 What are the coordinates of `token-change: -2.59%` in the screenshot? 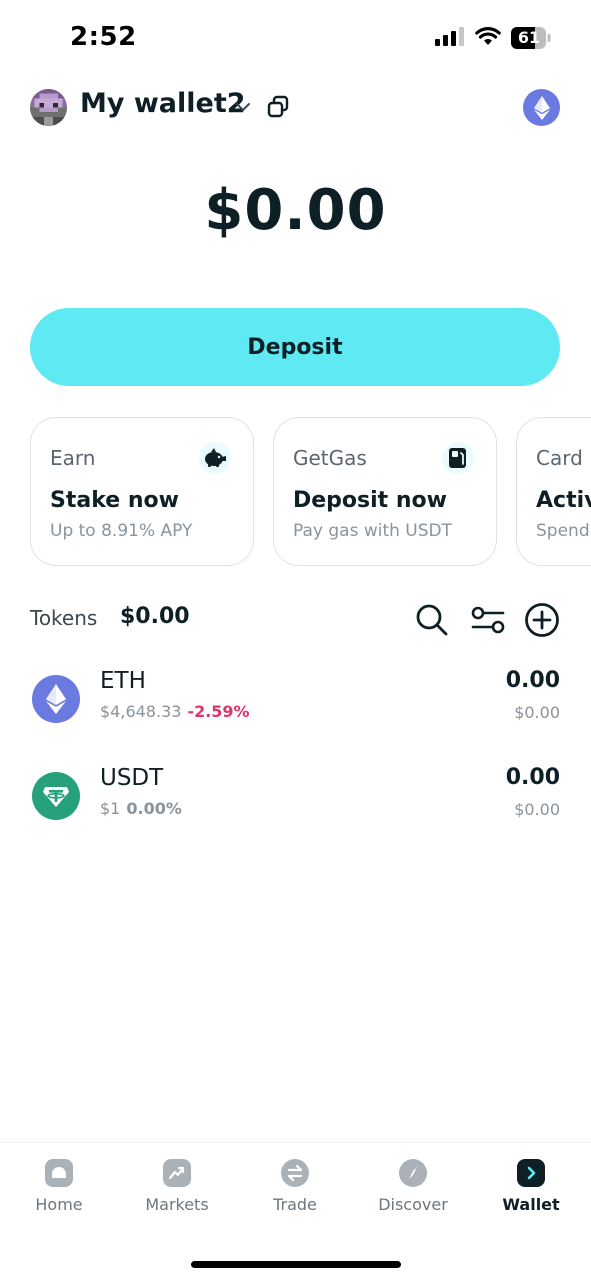 It's located at (218, 711).